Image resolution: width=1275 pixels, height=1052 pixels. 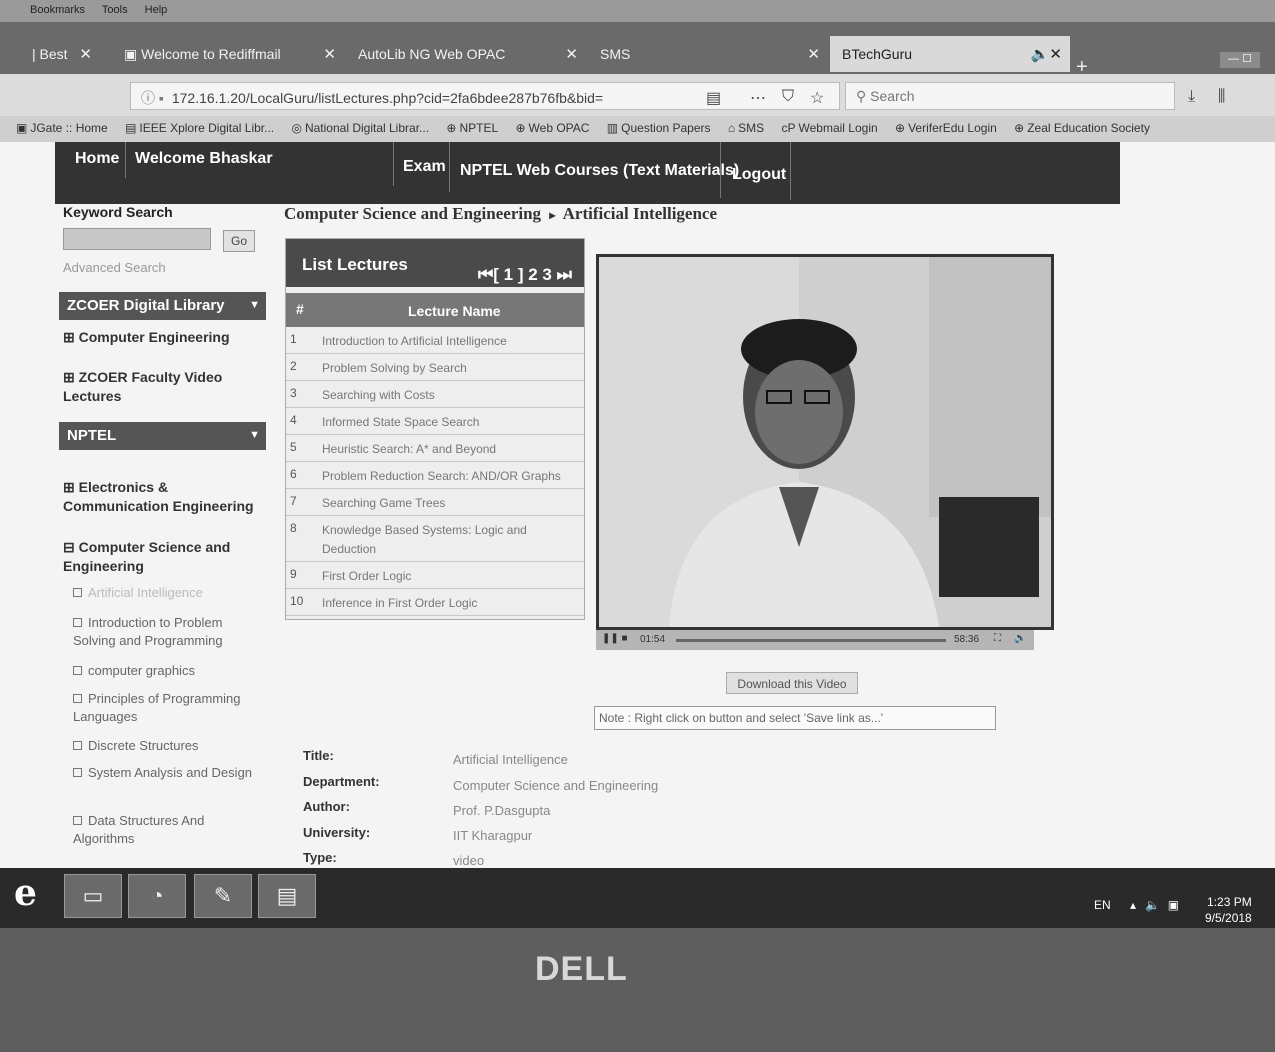 What do you see at coordinates (449, 576) in the screenshot?
I see `lecture-name: First Order Logic` at bounding box center [449, 576].